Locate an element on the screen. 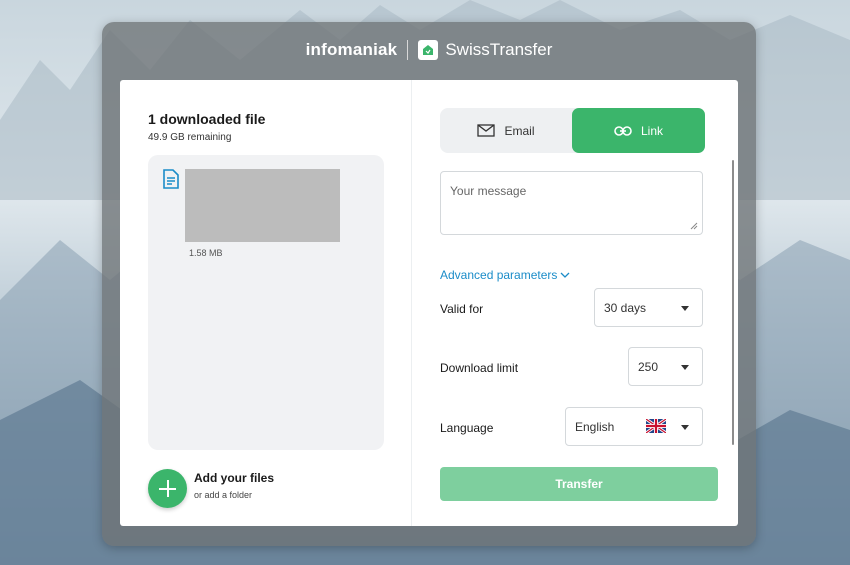 This screenshot has width=850, height=565. tab-link: Link is located at coordinates (638, 130).